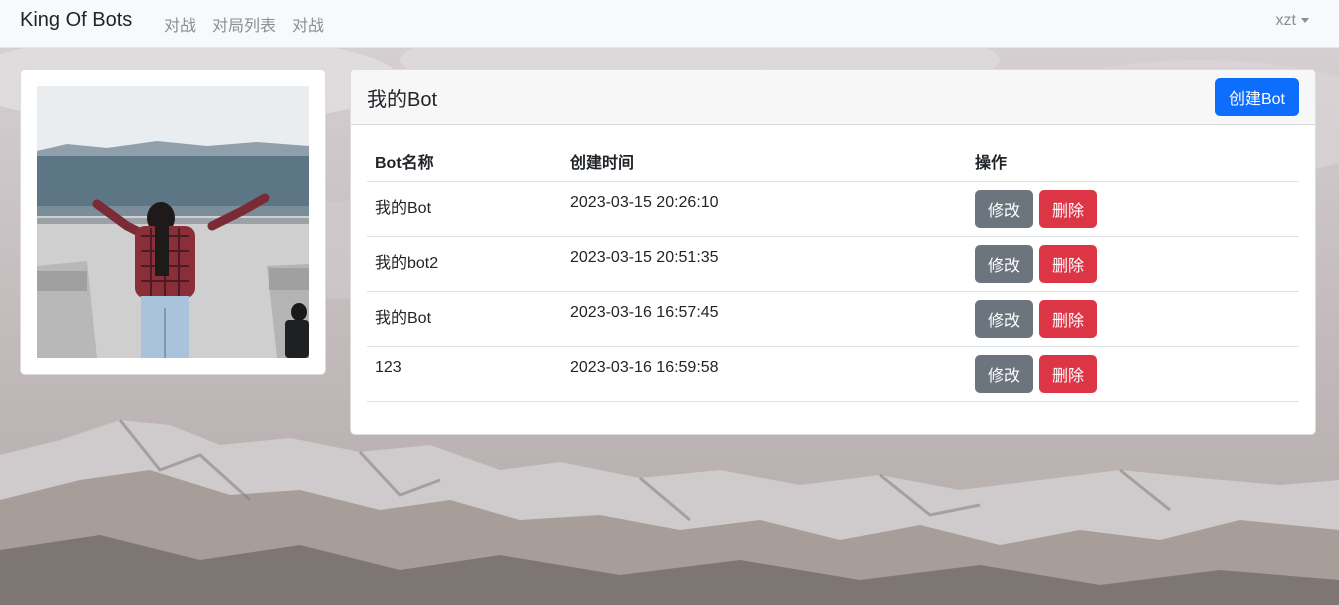 The width and height of the screenshot is (1339, 605). I want to click on avatar-card, so click(173, 222).